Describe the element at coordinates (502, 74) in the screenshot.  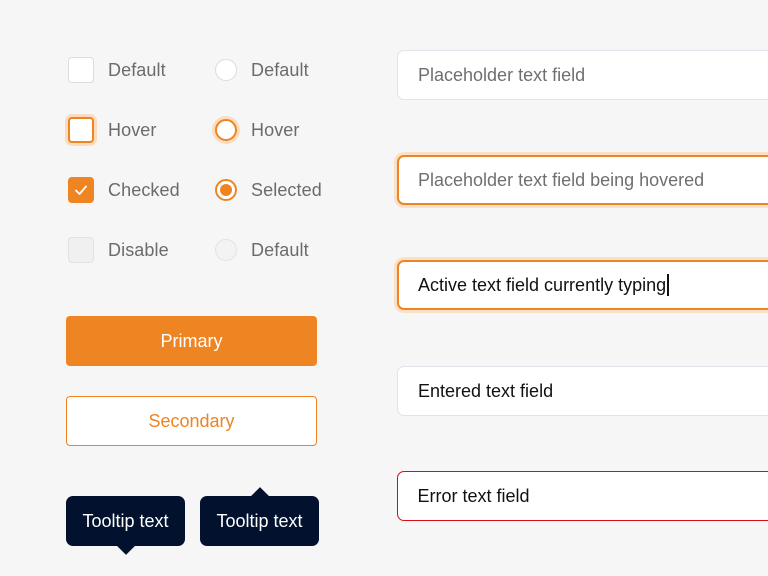
I see `field-placeholder: Placeholder text field` at that location.